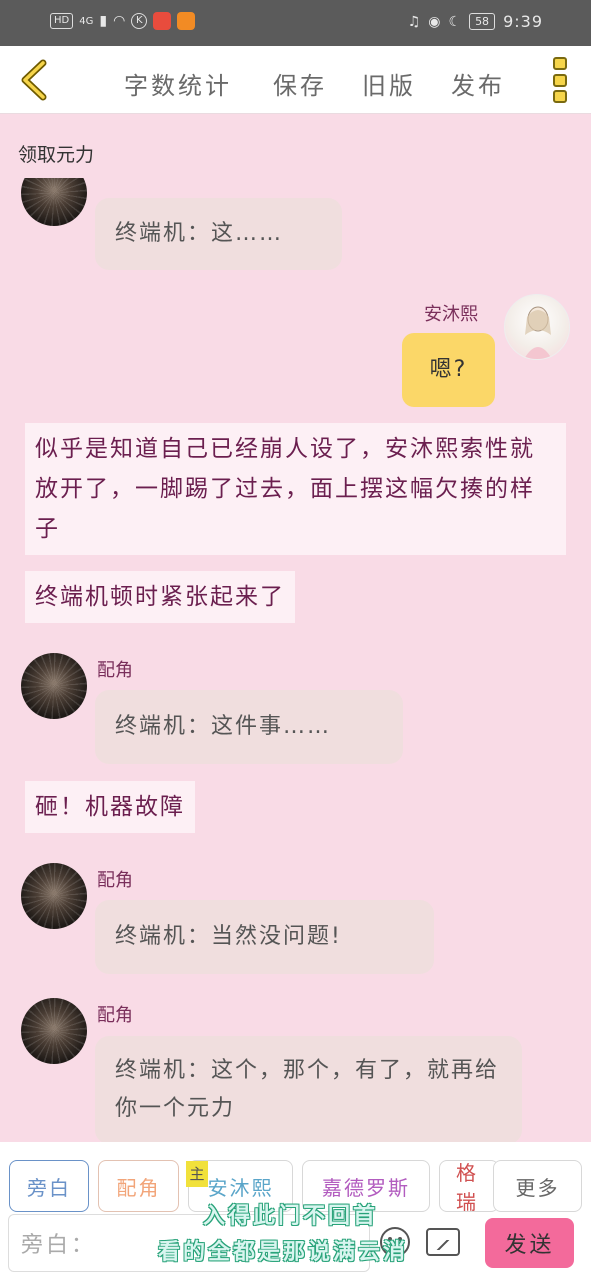 Image resolution: width=591 pixels, height=1280 pixels. What do you see at coordinates (300, 83) in the screenshot?
I see `save-button: 保存` at bounding box center [300, 83].